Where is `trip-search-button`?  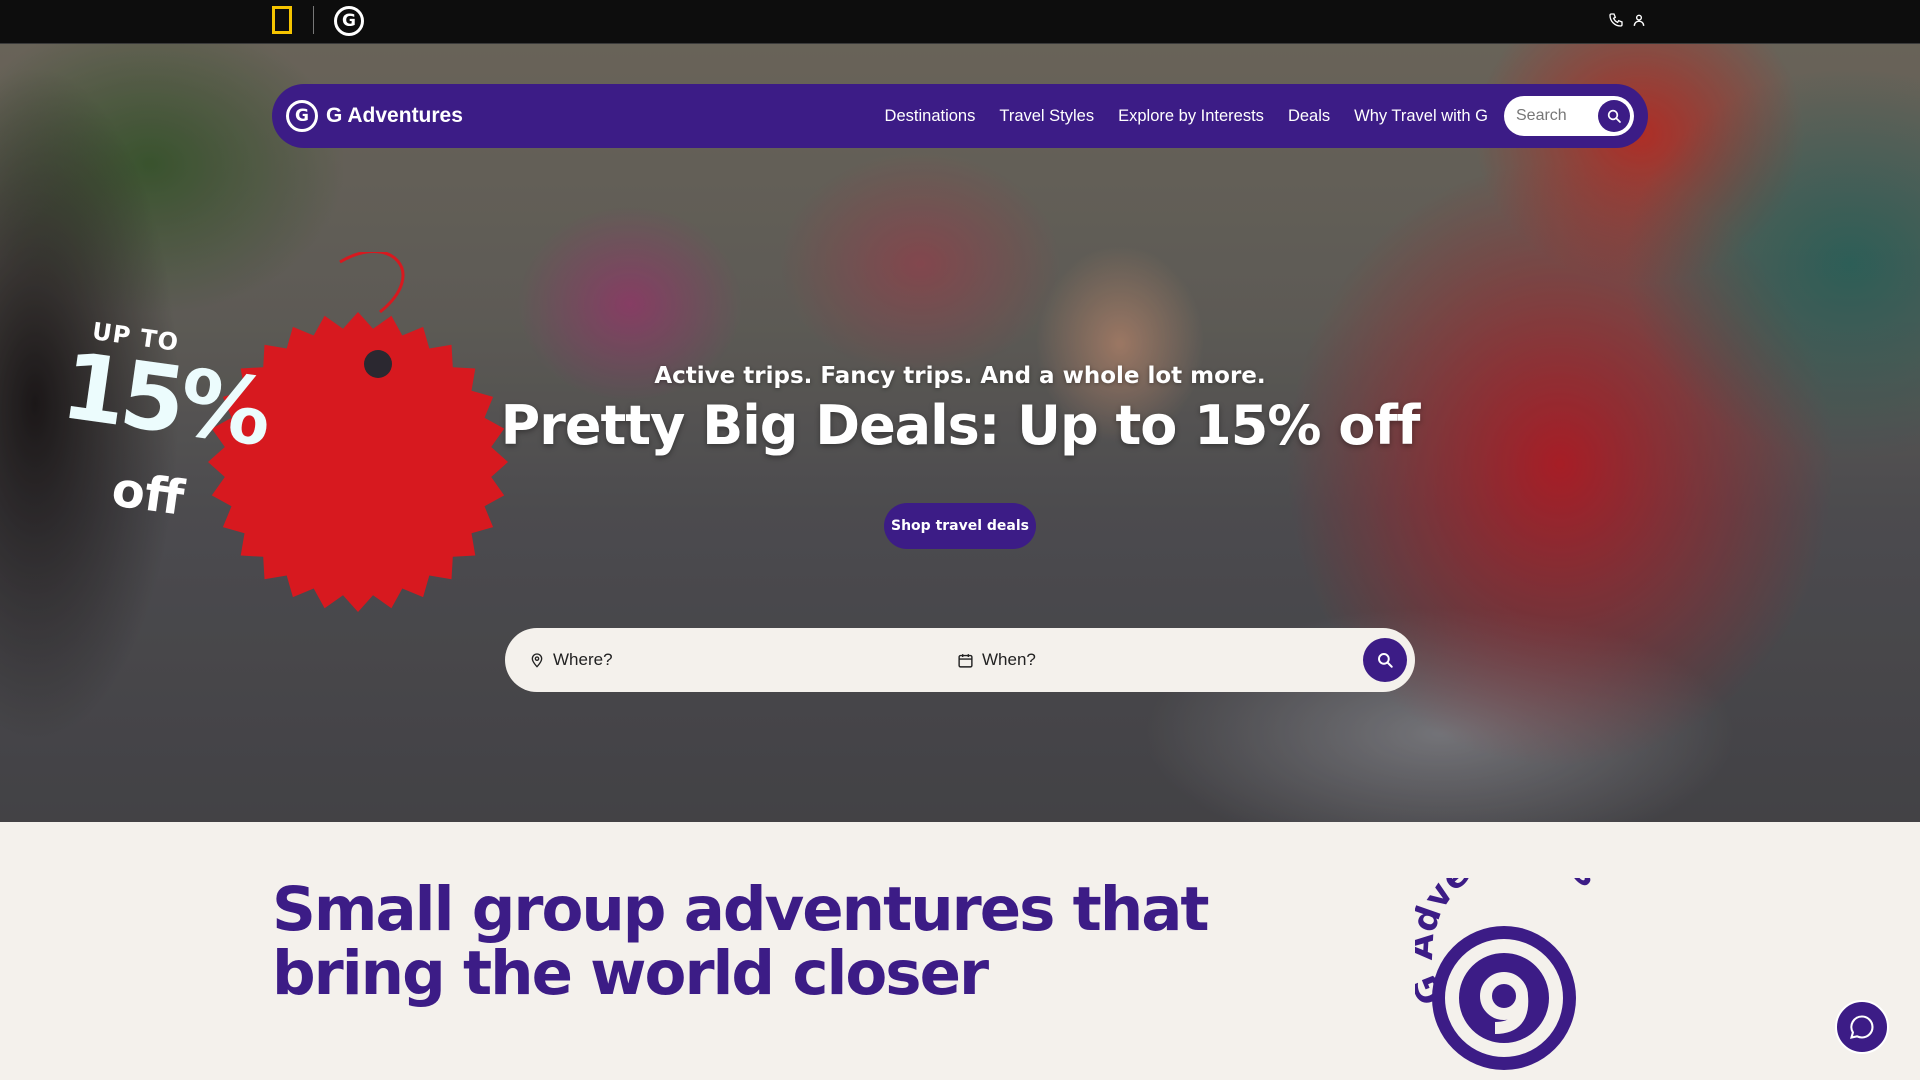 trip-search-button is located at coordinates (1385, 660).